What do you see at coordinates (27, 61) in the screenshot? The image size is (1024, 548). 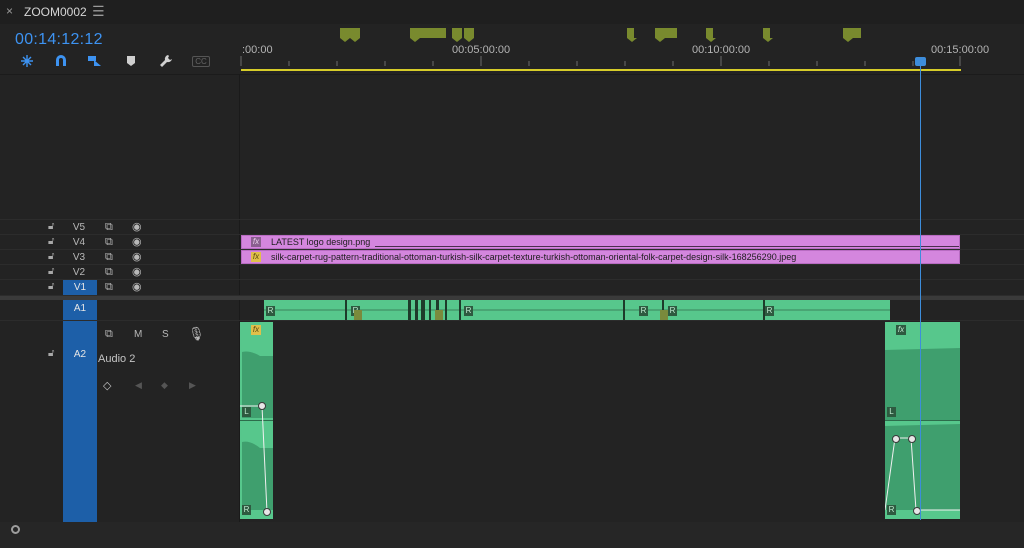 I see `snap-ripple-icon` at bounding box center [27, 61].